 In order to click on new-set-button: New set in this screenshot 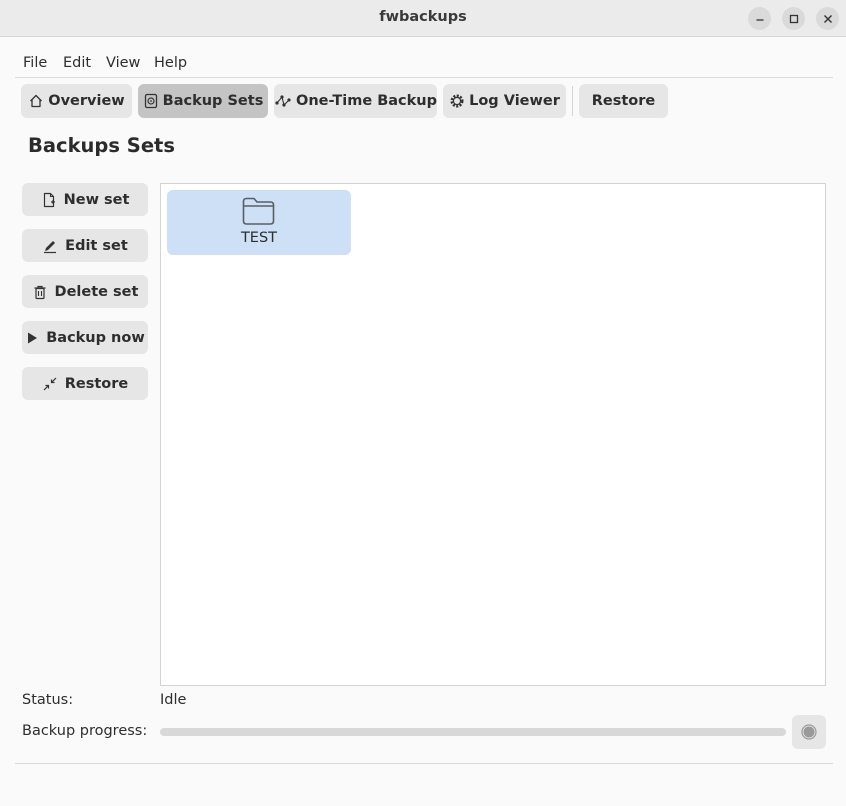, I will do `click(85, 199)`.